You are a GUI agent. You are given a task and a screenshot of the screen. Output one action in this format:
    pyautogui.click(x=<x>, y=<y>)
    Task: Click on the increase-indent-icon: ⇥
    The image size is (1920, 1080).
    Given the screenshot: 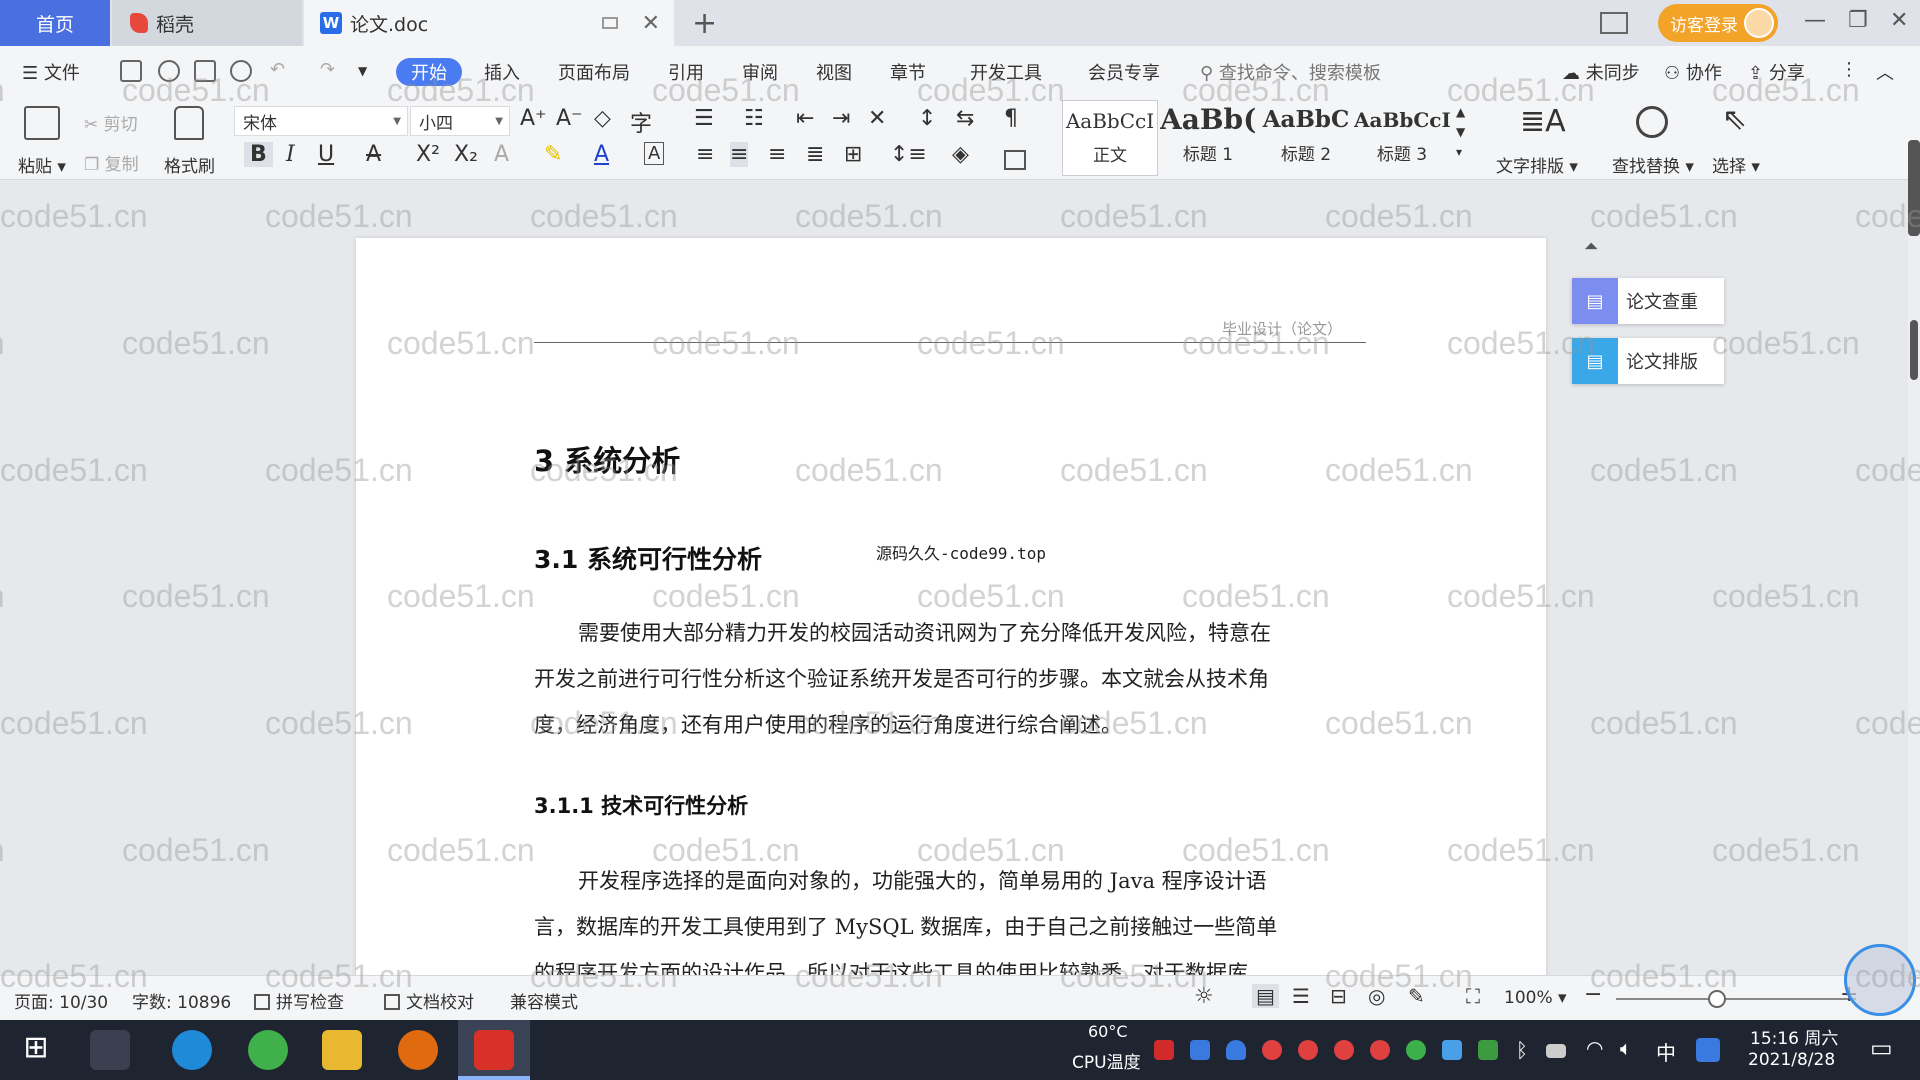 What is the action you would take?
    pyautogui.click(x=841, y=118)
    